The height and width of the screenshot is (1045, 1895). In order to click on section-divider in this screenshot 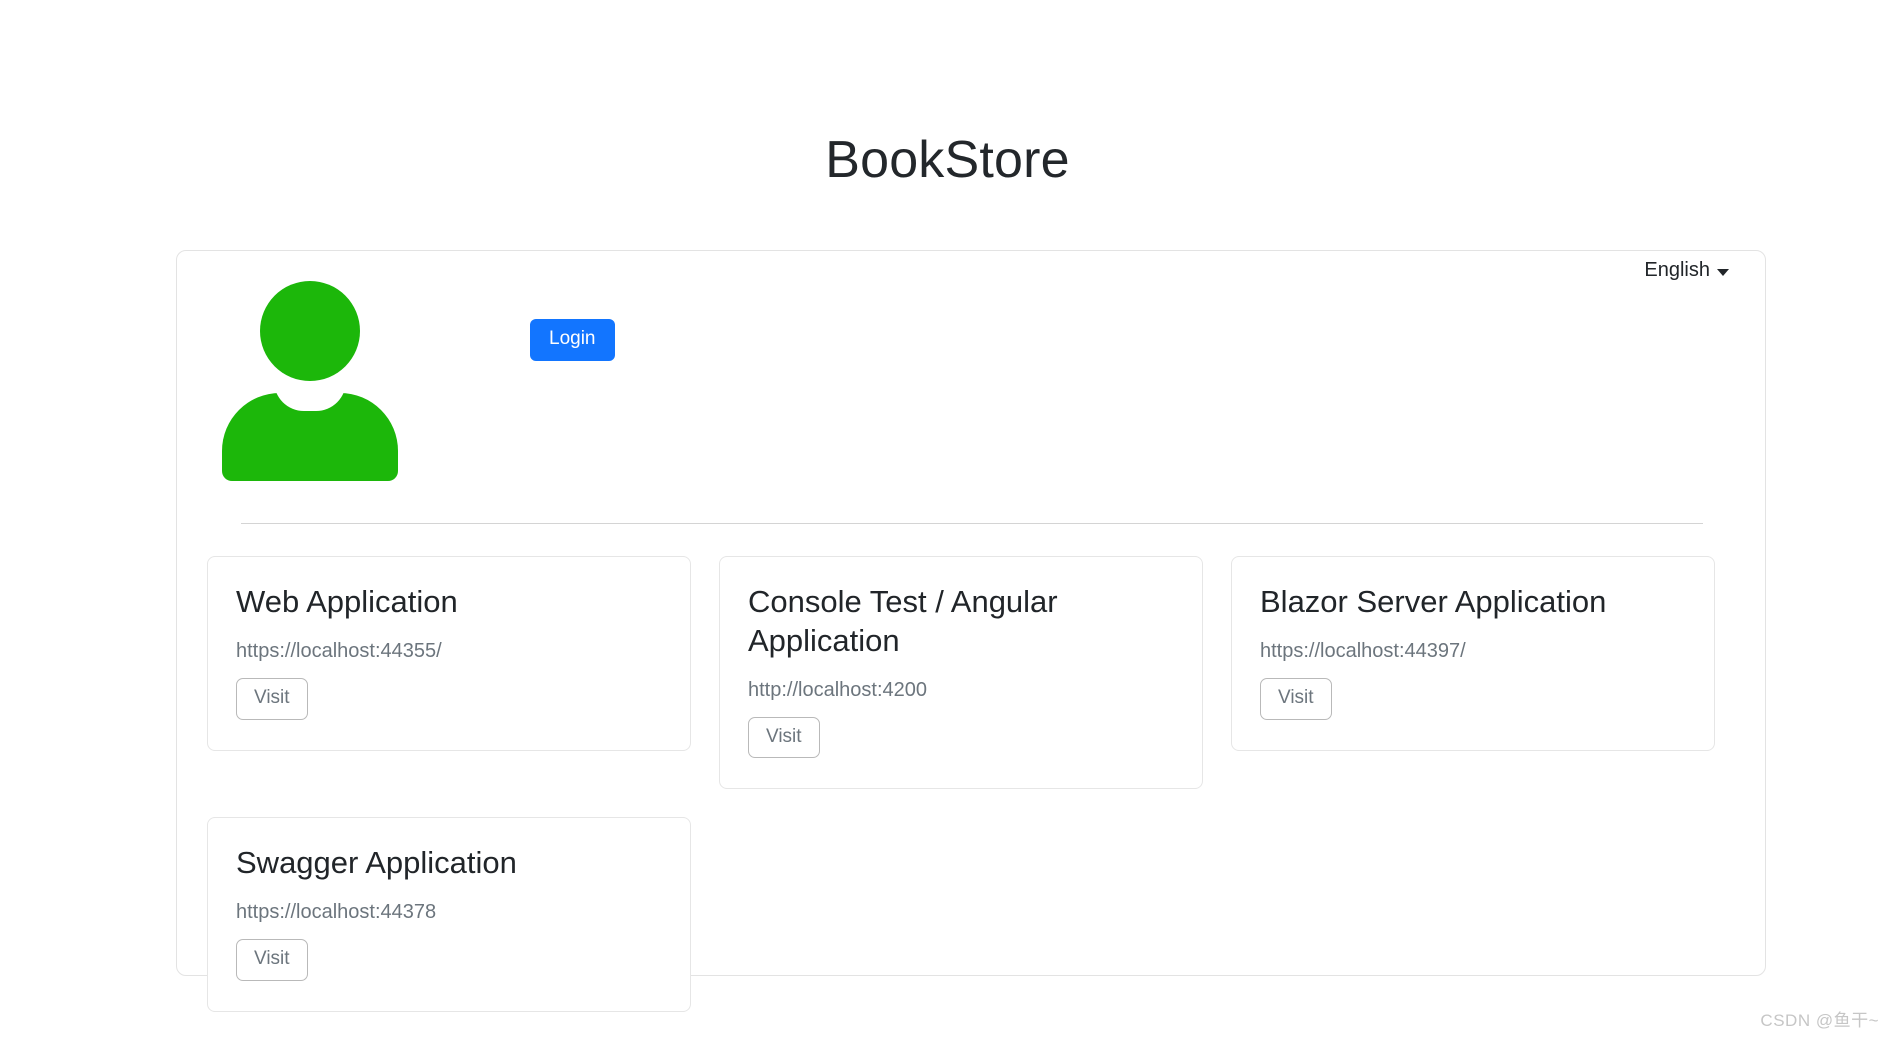, I will do `click(972, 523)`.